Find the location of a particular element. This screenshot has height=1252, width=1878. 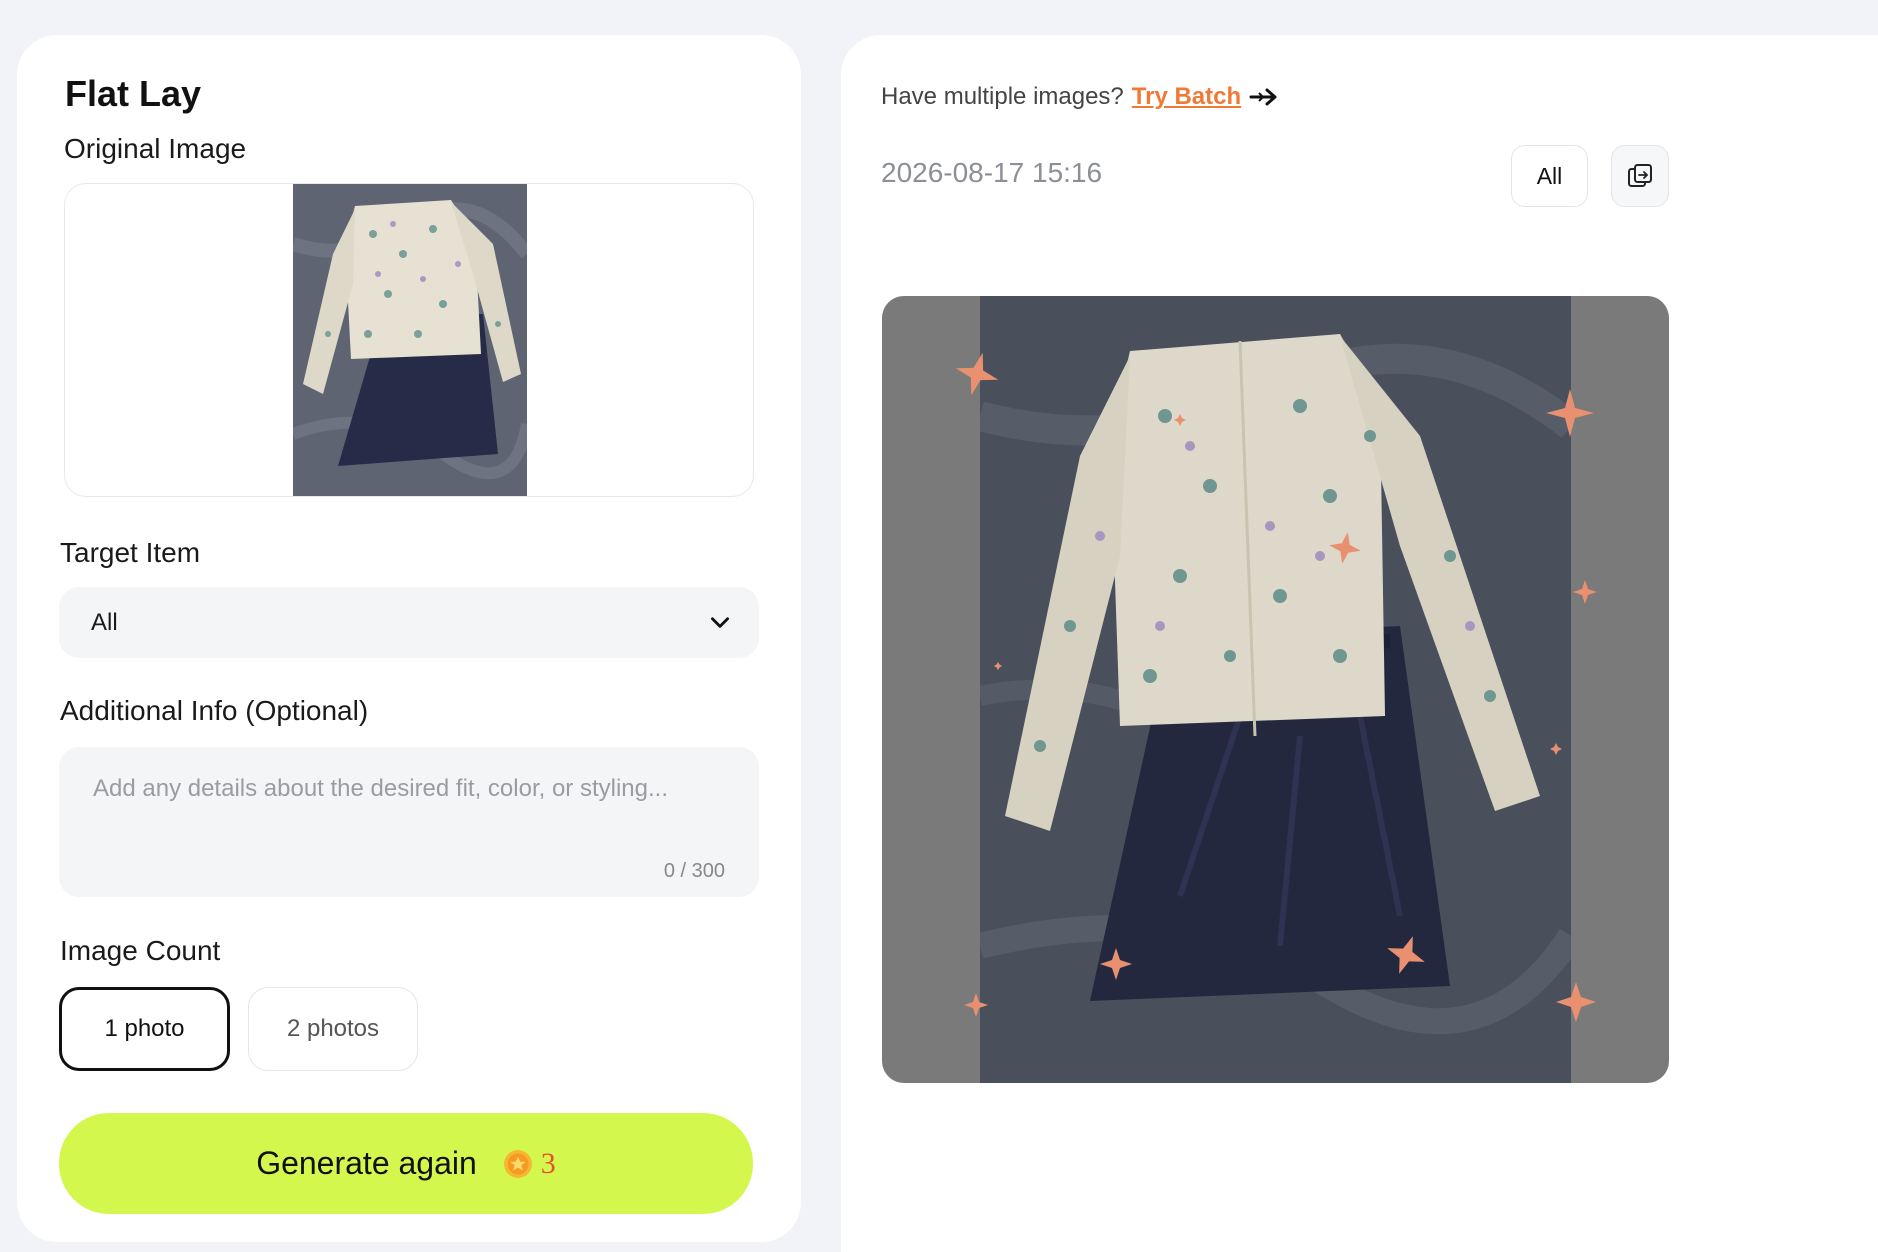

coin-icon is located at coordinates (517, 1163).